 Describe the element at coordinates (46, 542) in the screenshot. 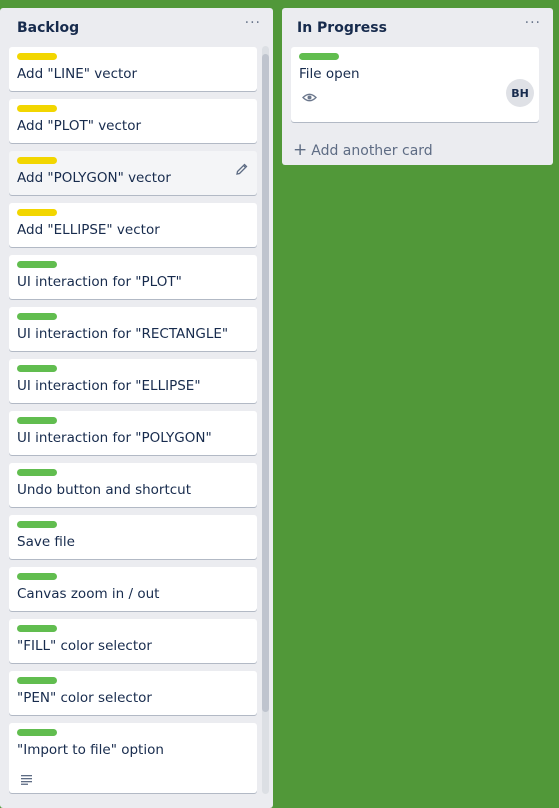

I see `card-title: Save file` at that location.